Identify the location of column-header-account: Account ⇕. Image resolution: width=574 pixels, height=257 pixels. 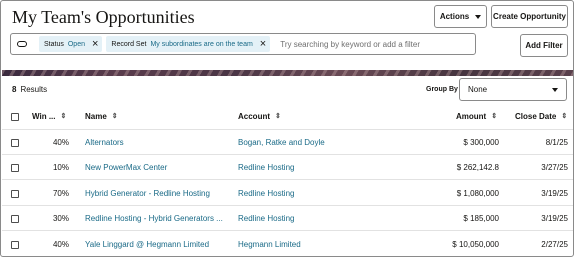
(259, 116).